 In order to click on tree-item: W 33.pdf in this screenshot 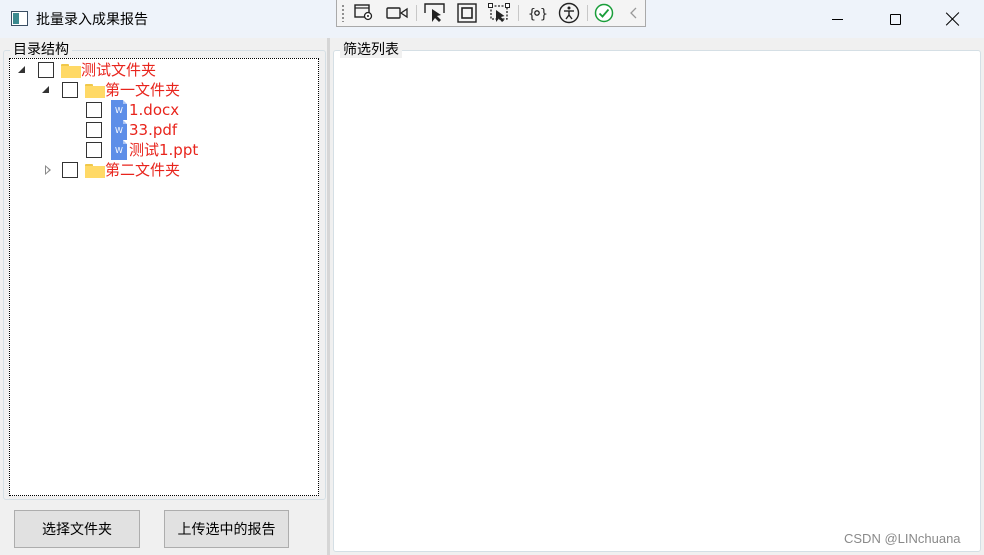, I will do `click(160, 130)`.